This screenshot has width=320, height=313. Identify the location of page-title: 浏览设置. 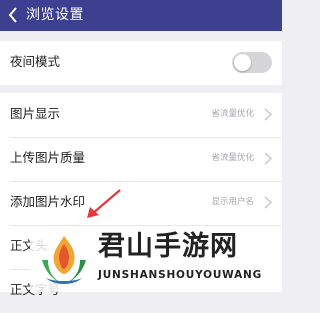
(55, 15).